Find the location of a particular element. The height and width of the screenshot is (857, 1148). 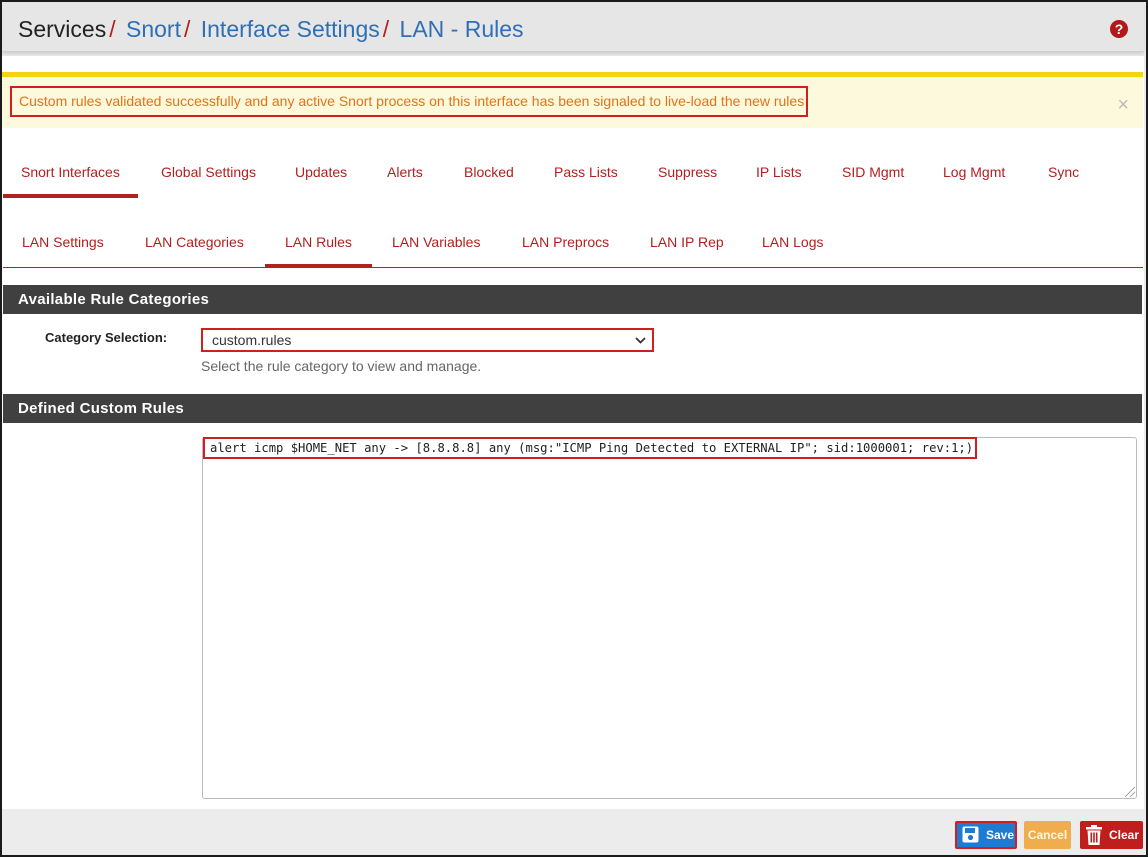

tab-suppress: Suppress is located at coordinates (687, 174).